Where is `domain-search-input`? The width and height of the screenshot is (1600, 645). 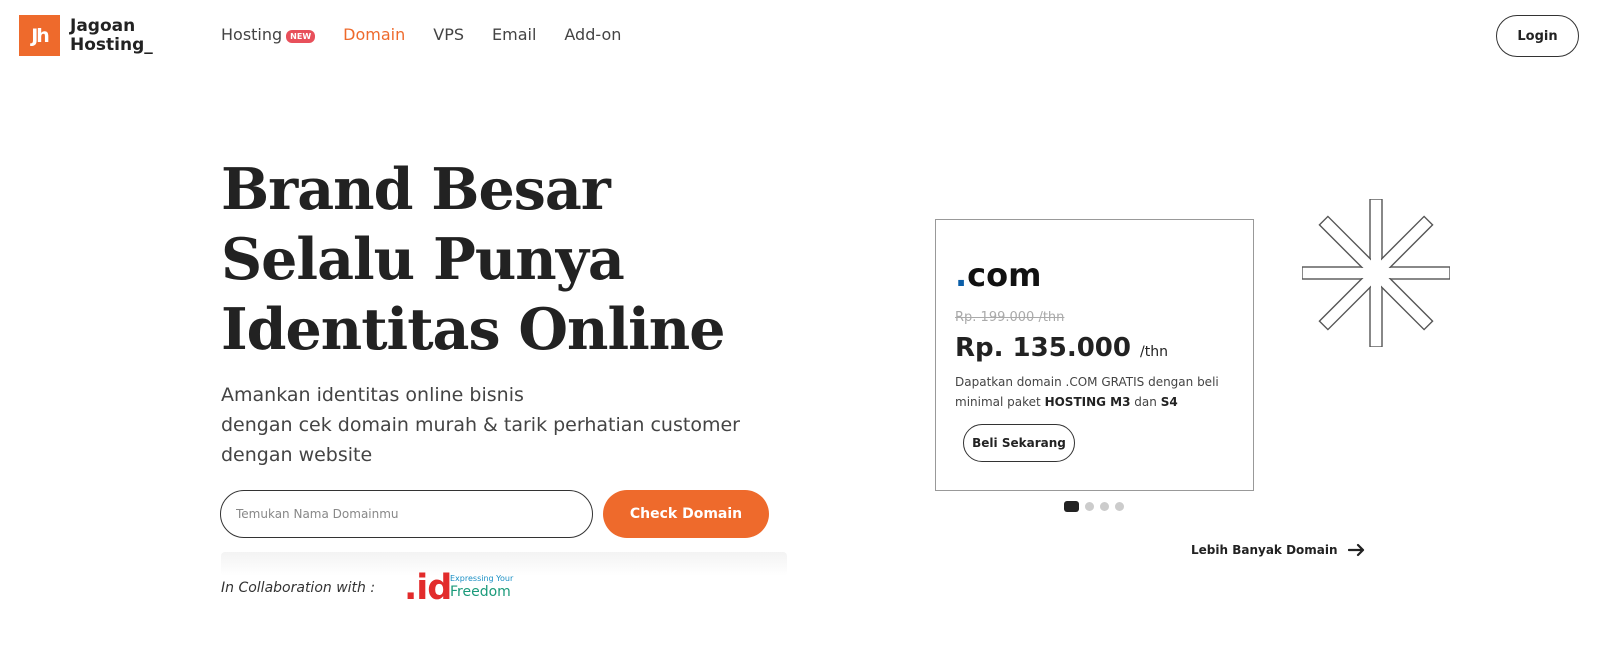 domain-search-input is located at coordinates (406, 514).